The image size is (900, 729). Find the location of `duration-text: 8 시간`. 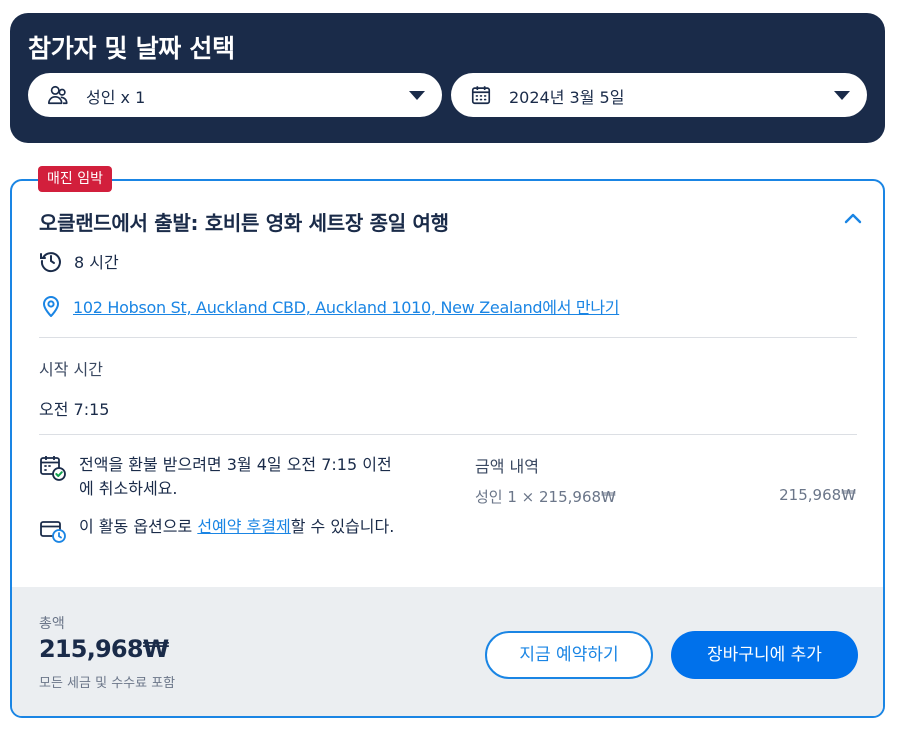

duration-text: 8 시간 is located at coordinates (96, 262).